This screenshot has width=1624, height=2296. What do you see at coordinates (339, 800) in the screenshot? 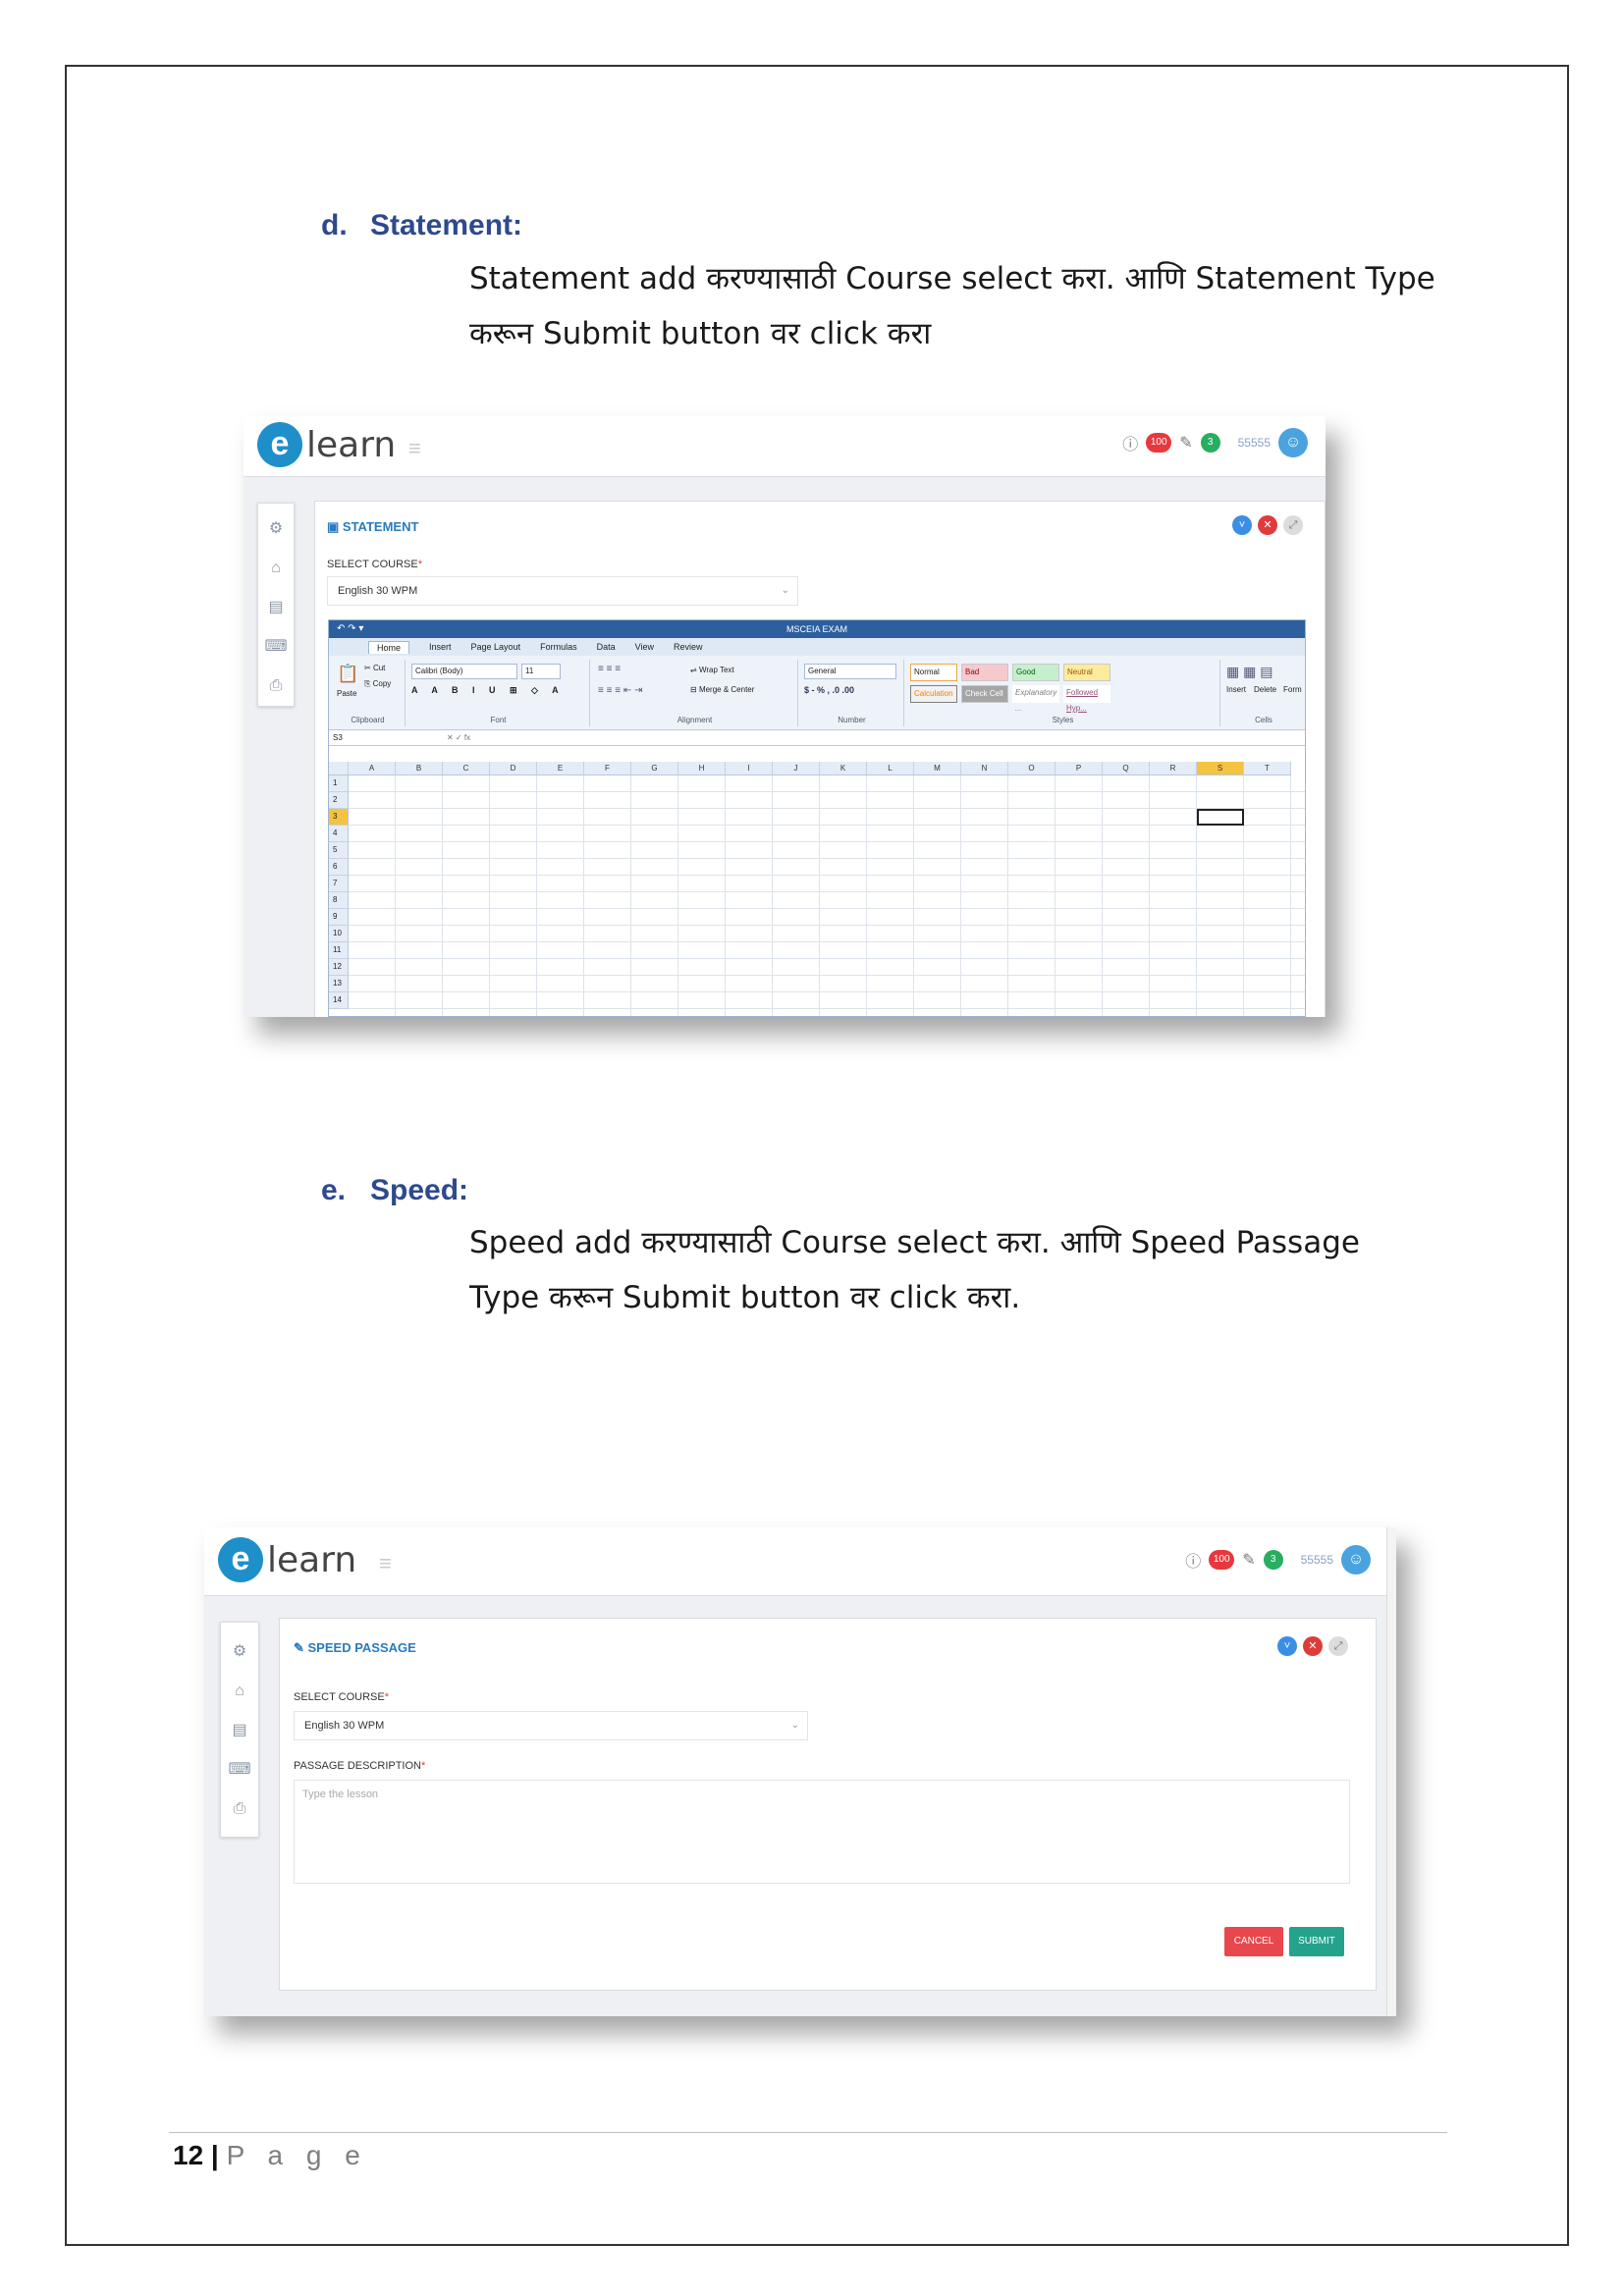
I see `row-header: 2` at bounding box center [339, 800].